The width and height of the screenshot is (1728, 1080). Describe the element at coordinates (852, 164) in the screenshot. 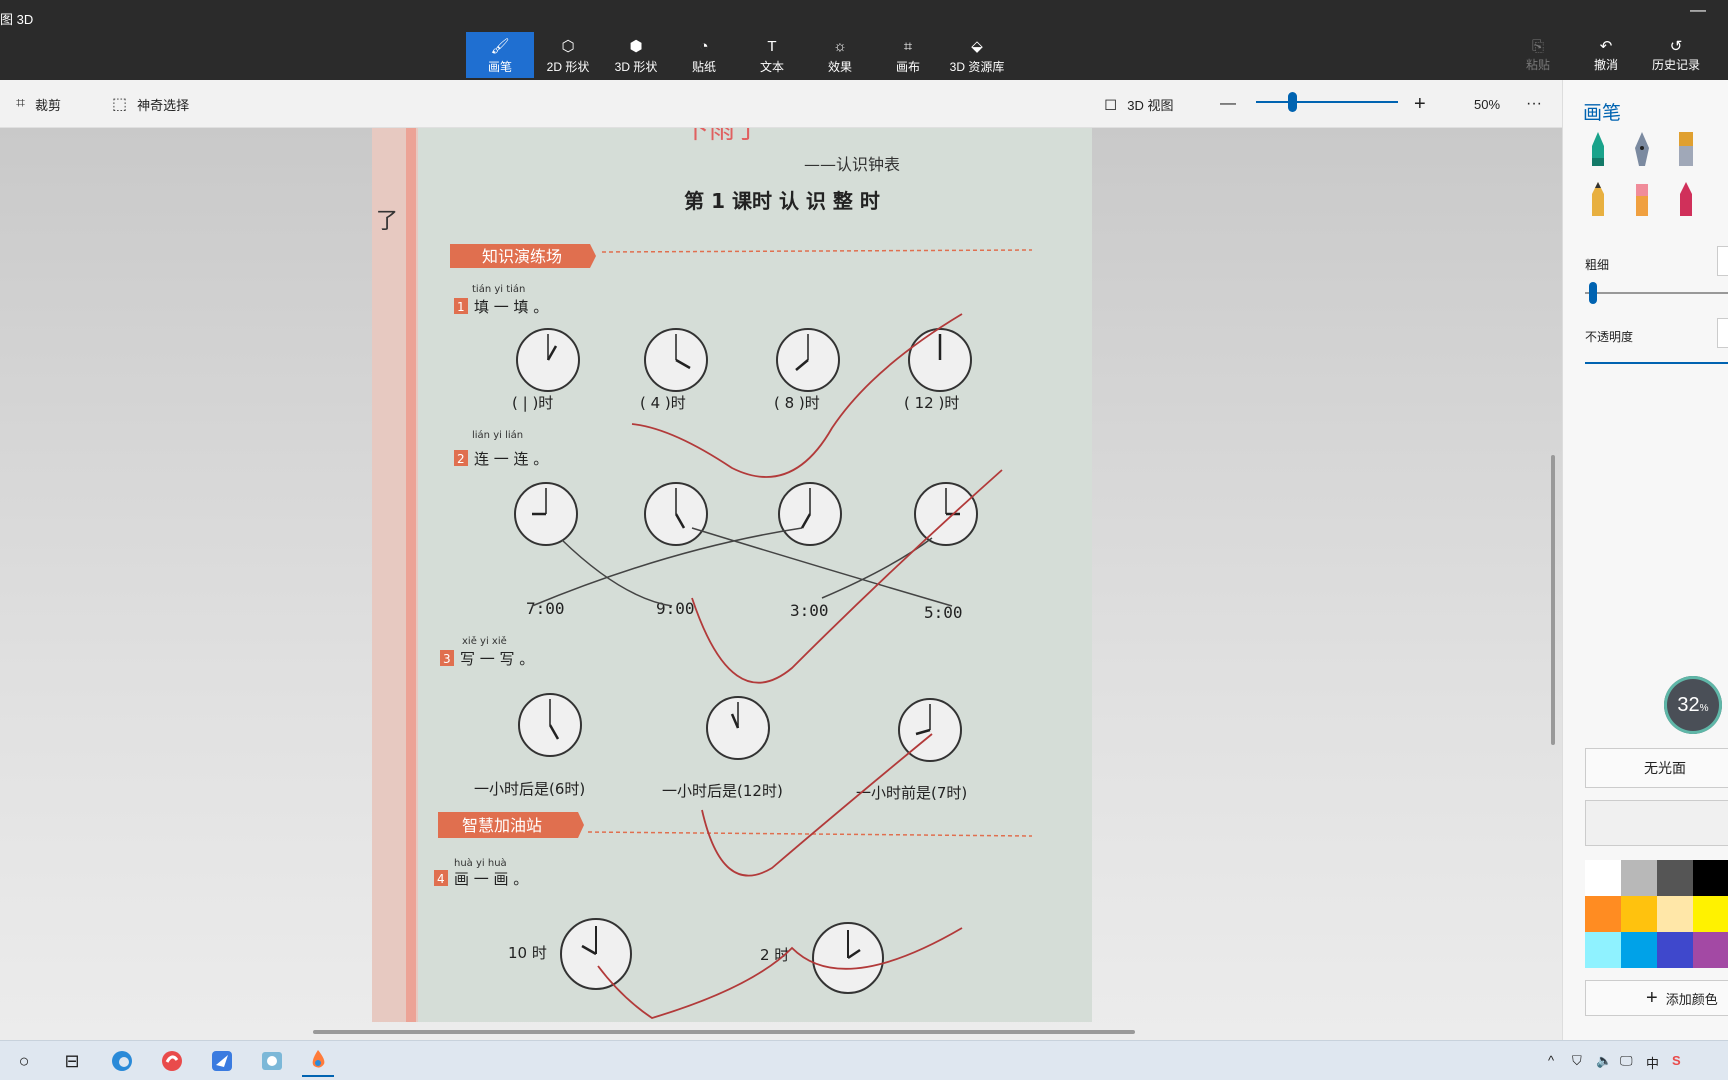

I see `worksheet-subtitle: ——认识钟表` at that location.